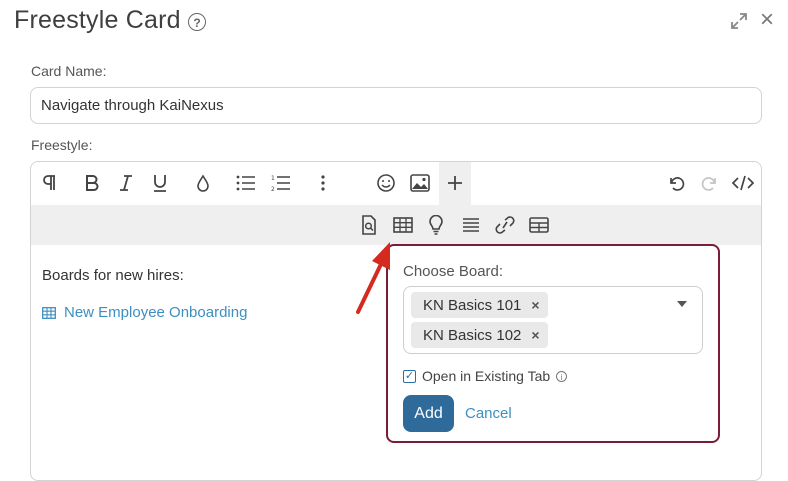 Image resolution: width=788 pixels, height=481 pixels. I want to click on info-icon: i, so click(562, 376).